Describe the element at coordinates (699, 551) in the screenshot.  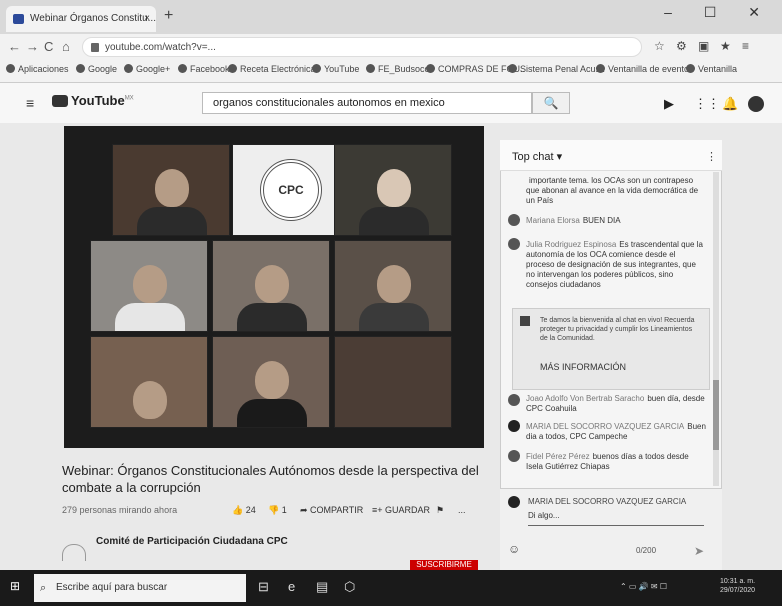
I see `send-button: ➤` at that location.